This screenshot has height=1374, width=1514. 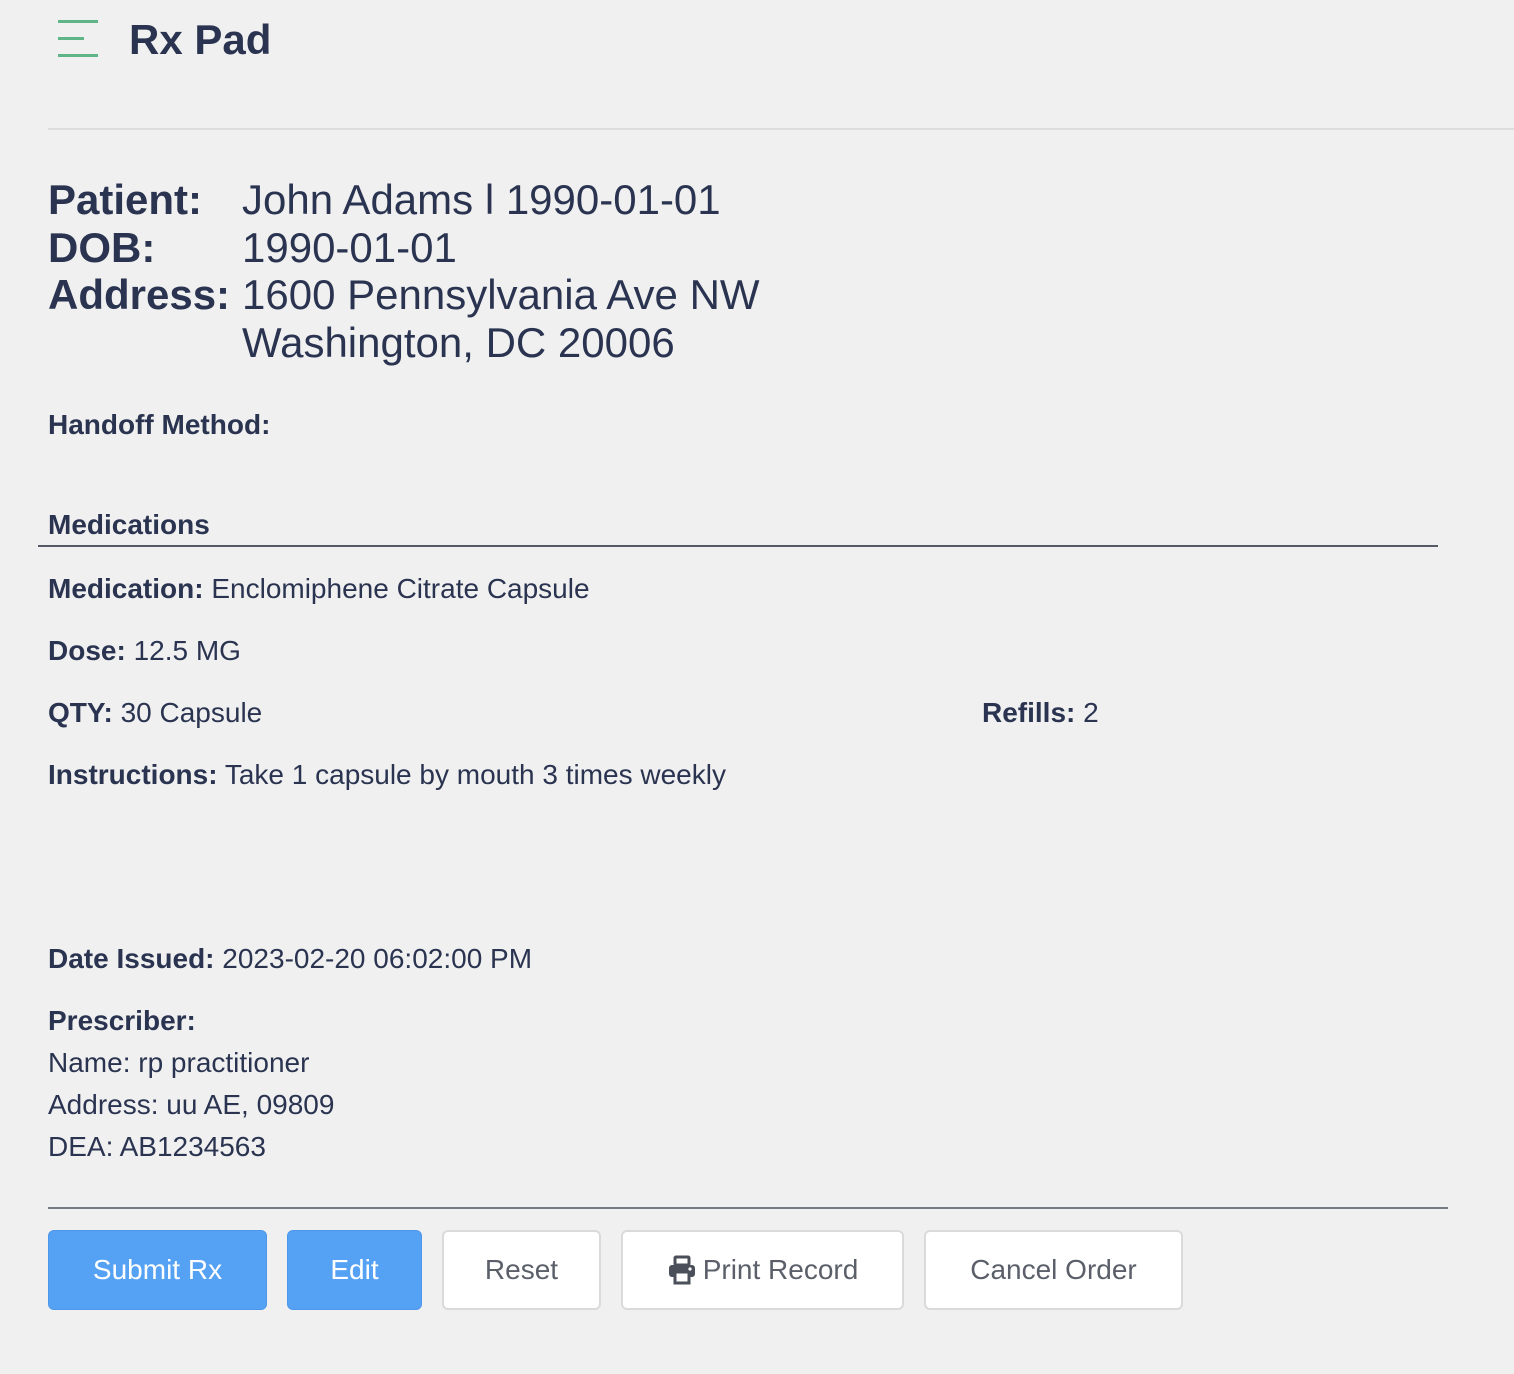 I want to click on print-record-button: Print Record, so click(x=762, y=1270).